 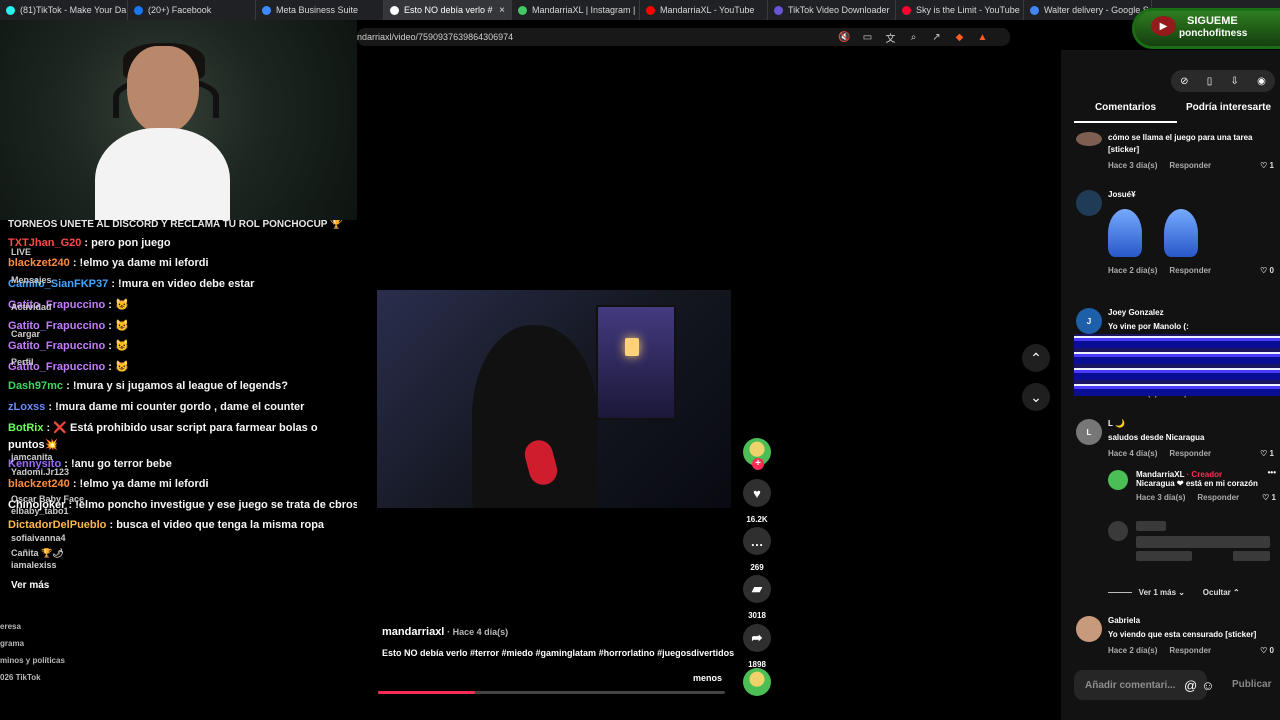 I want to click on brave-shield-icon: ◆, so click(x=959, y=37).